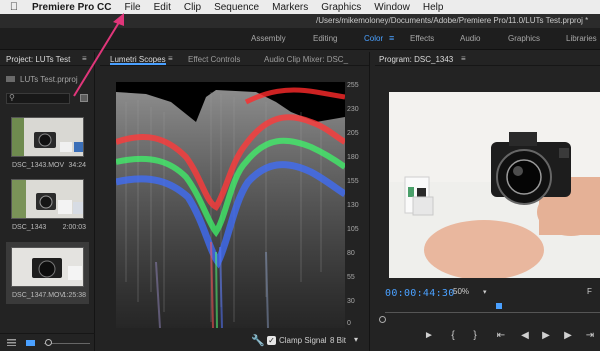 The height and width of the screenshot is (351, 600). I want to click on project-file-icon, so click(10, 79).